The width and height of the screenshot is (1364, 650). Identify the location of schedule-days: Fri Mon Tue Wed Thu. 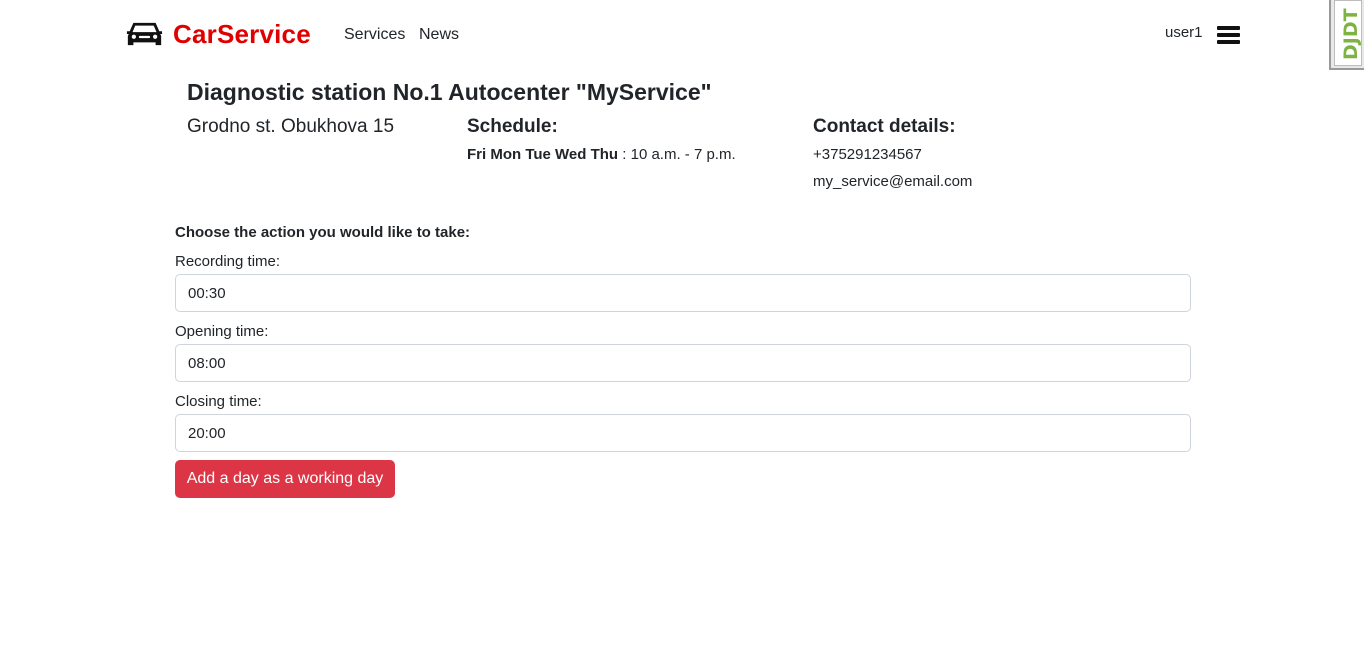
(543, 154).